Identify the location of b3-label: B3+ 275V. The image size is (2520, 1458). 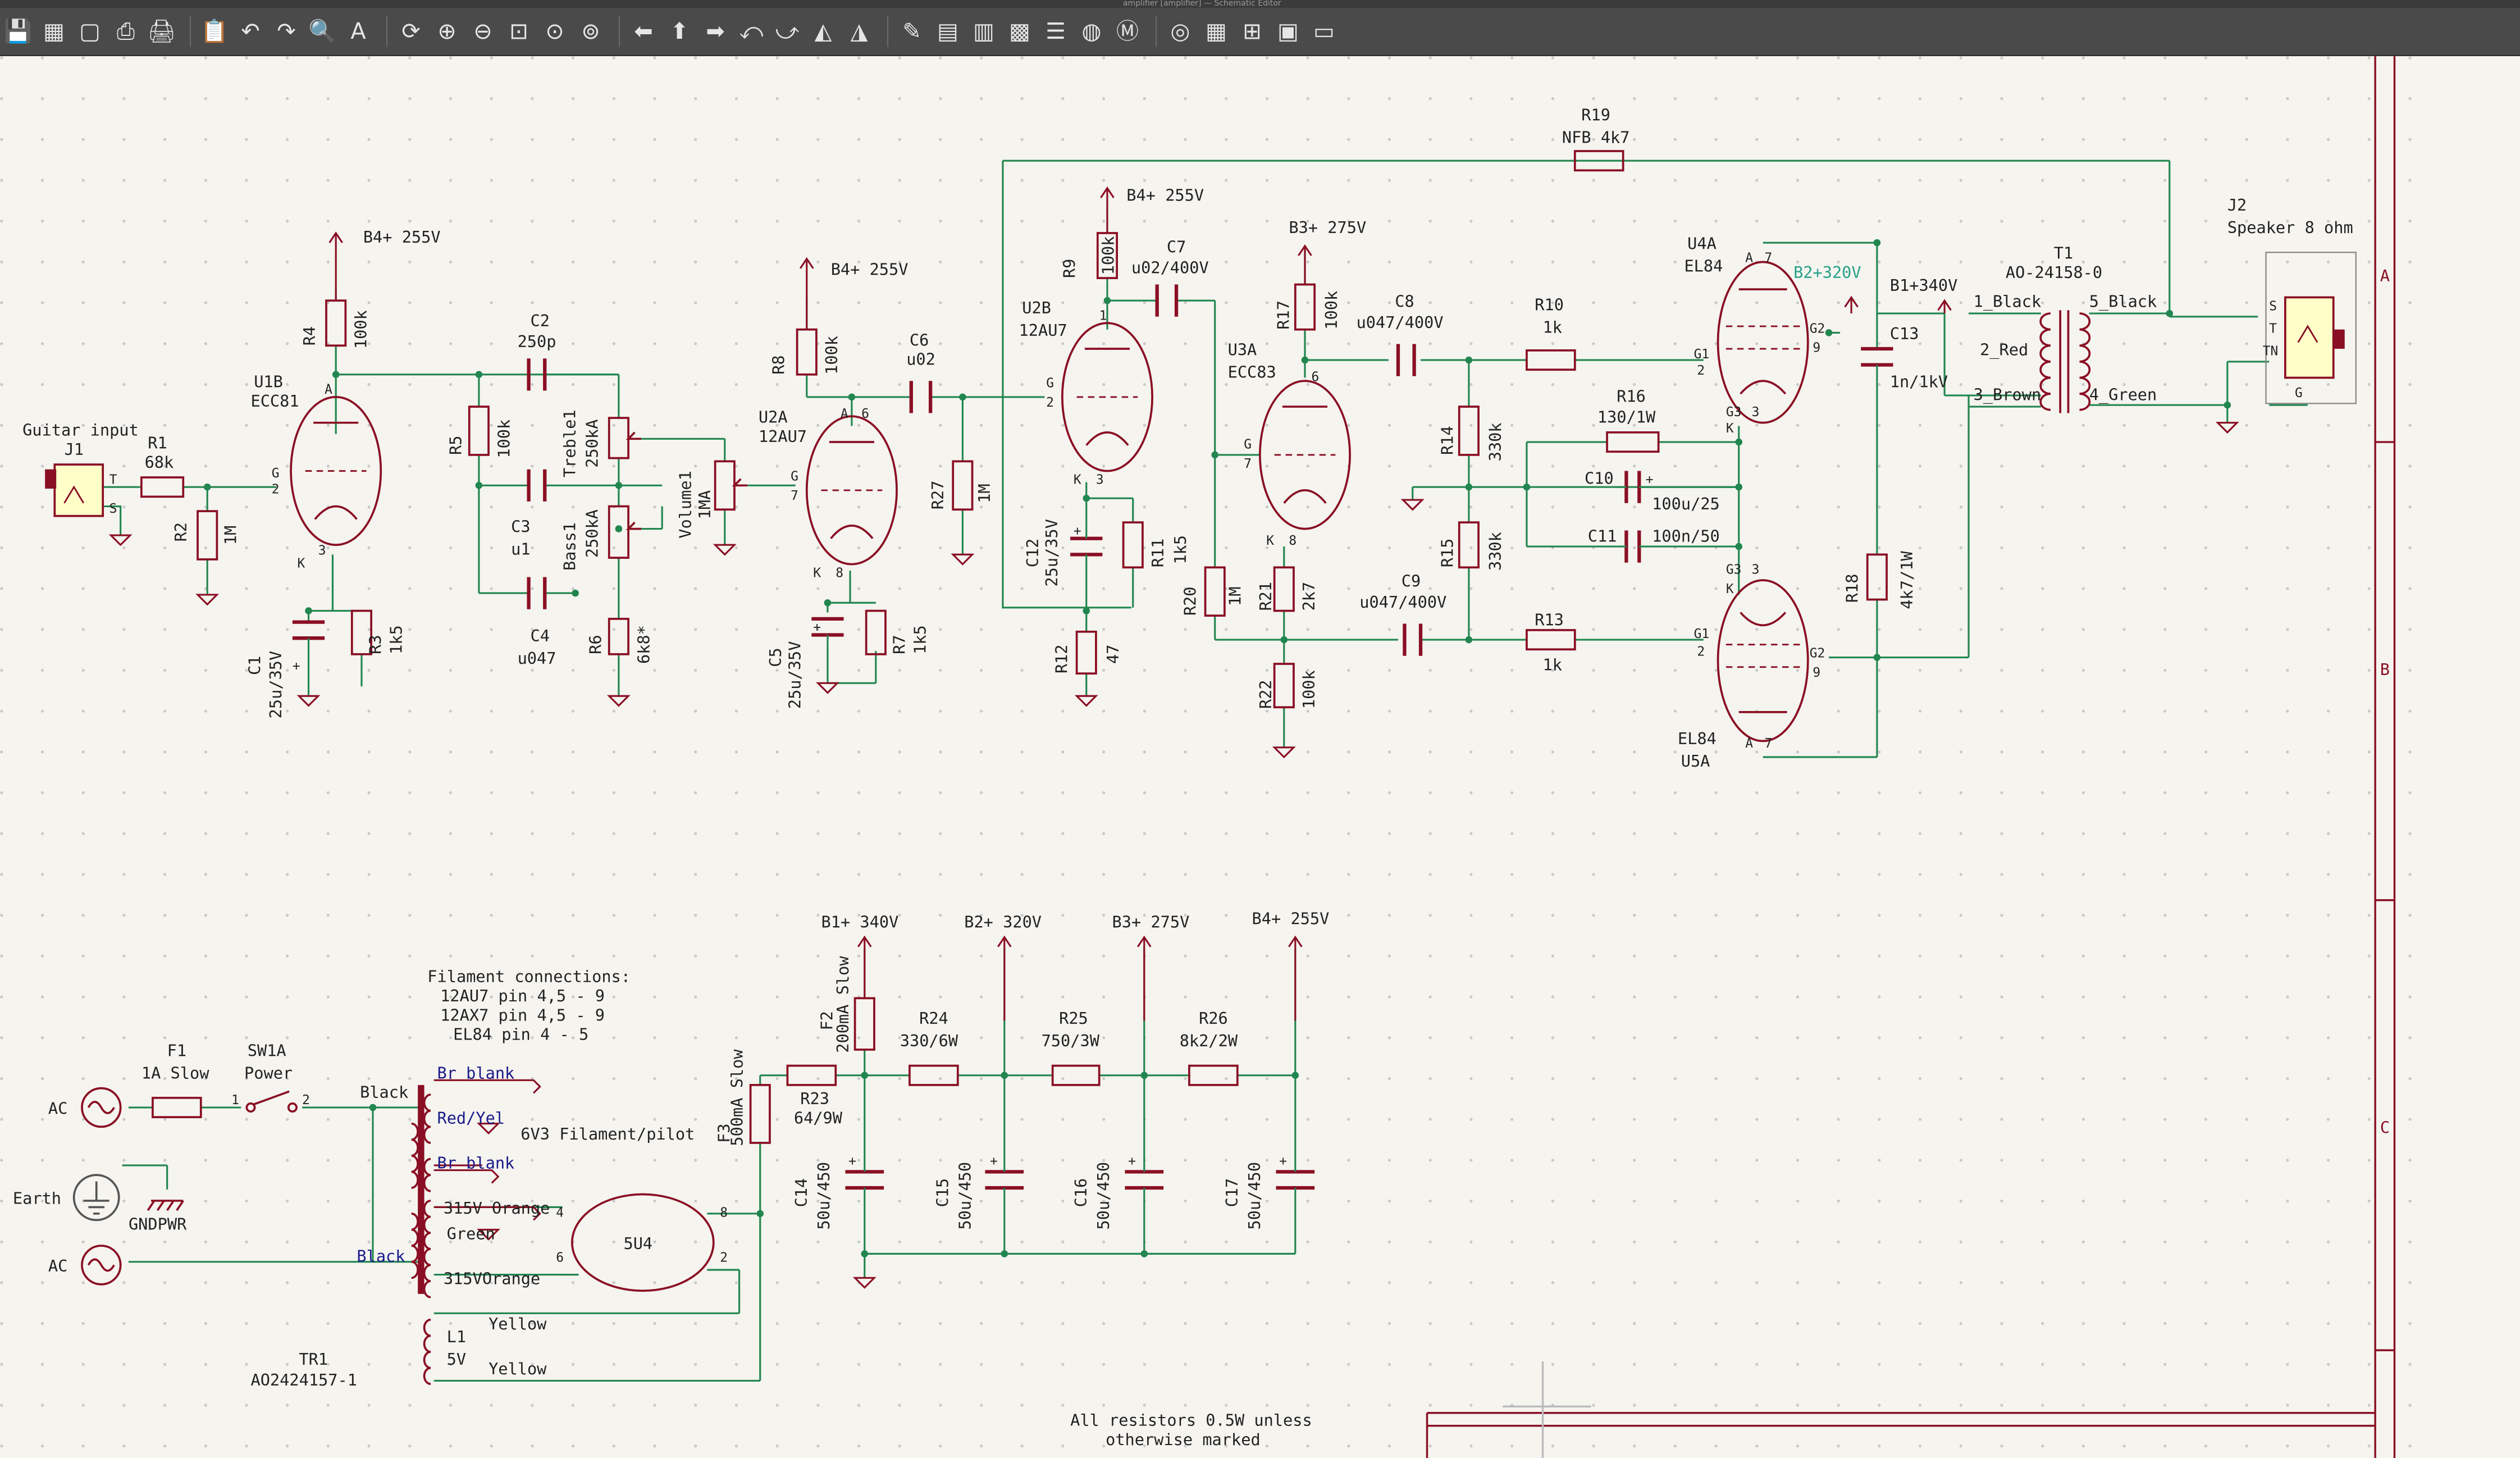
(1151, 921).